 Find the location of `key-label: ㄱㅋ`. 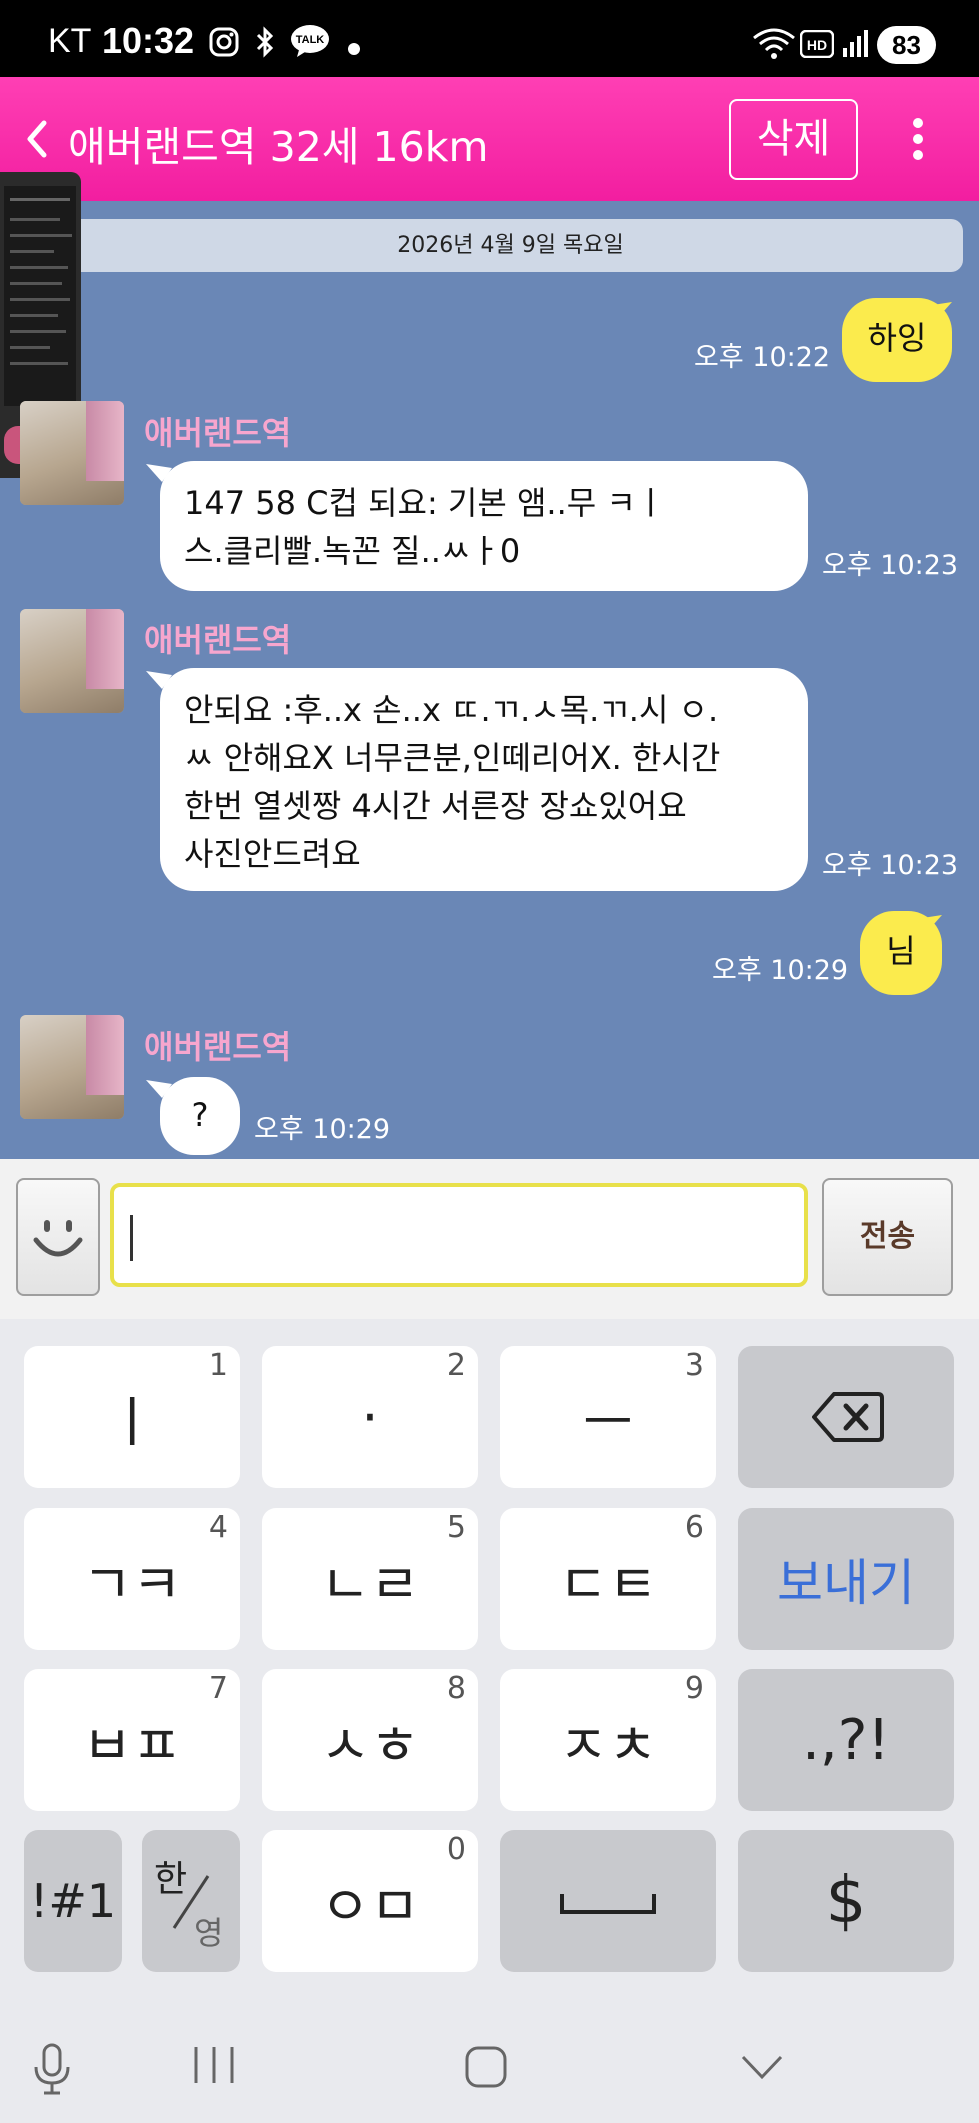

key-label: ㄱㅋ is located at coordinates (132, 1584).